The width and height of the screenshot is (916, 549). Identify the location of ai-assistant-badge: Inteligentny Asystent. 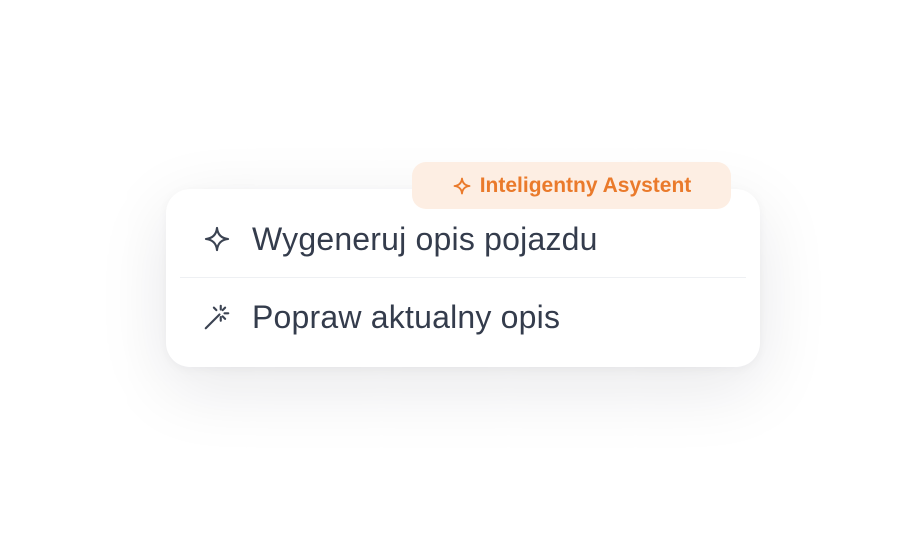
(571, 185).